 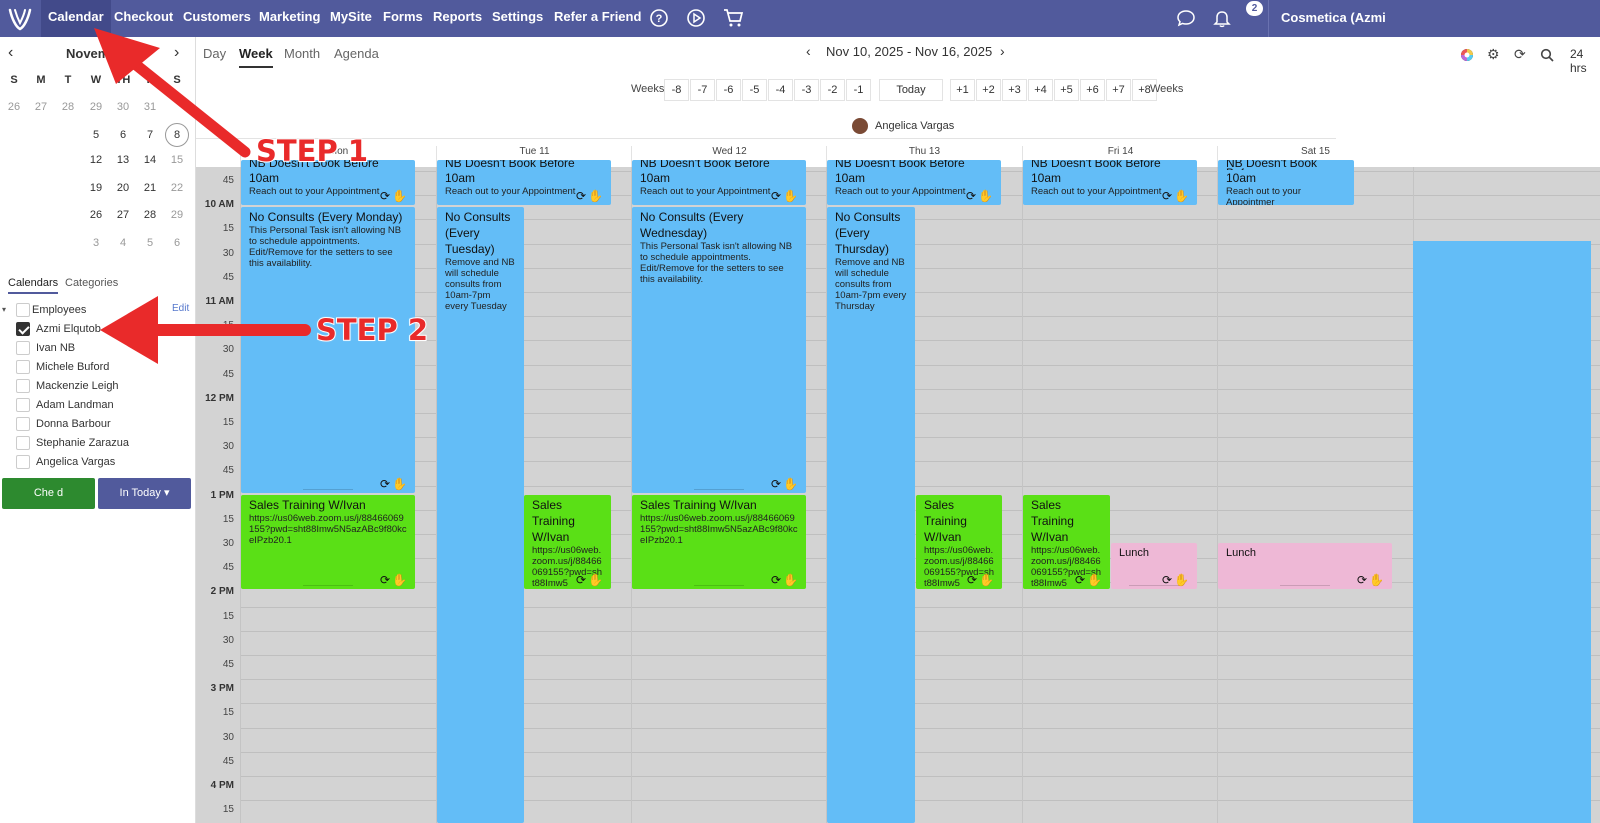 What do you see at coordinates (1520, 54) in the screenshot?
I see `refresh-icon: ⟳` at bounding box center [1520, 54].